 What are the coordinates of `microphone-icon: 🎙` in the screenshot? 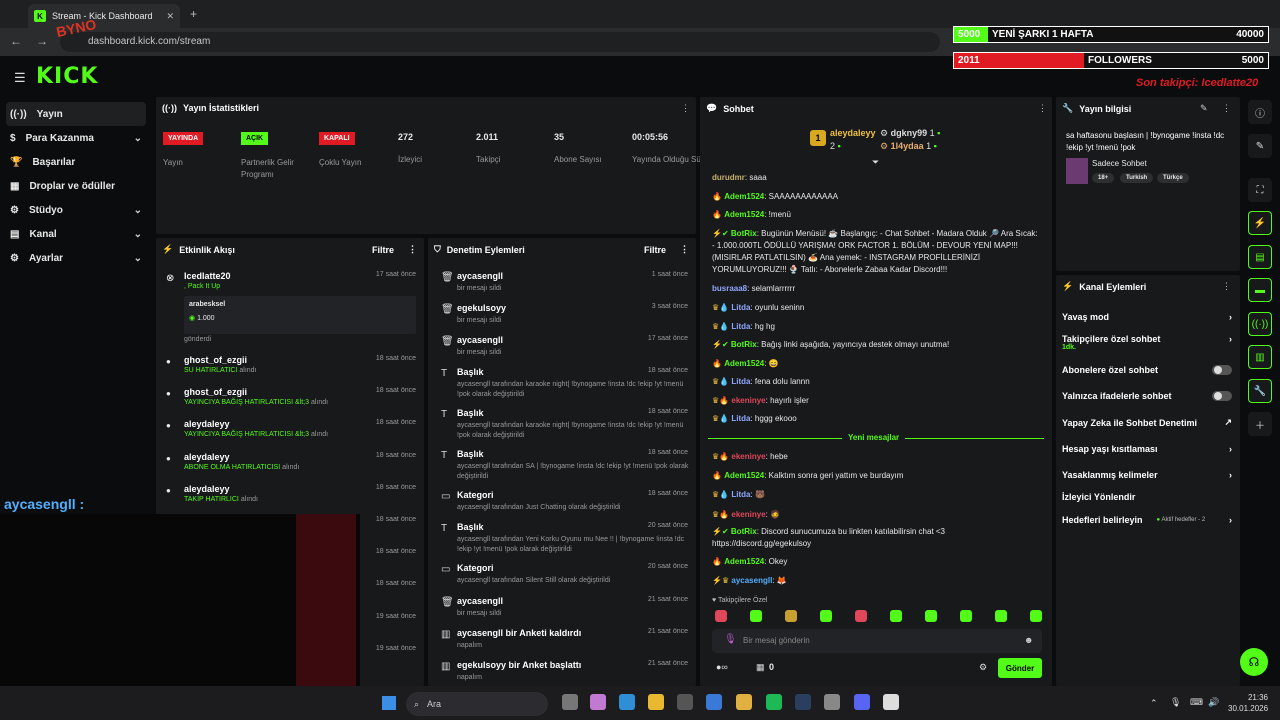 It's located at (1175, 702).